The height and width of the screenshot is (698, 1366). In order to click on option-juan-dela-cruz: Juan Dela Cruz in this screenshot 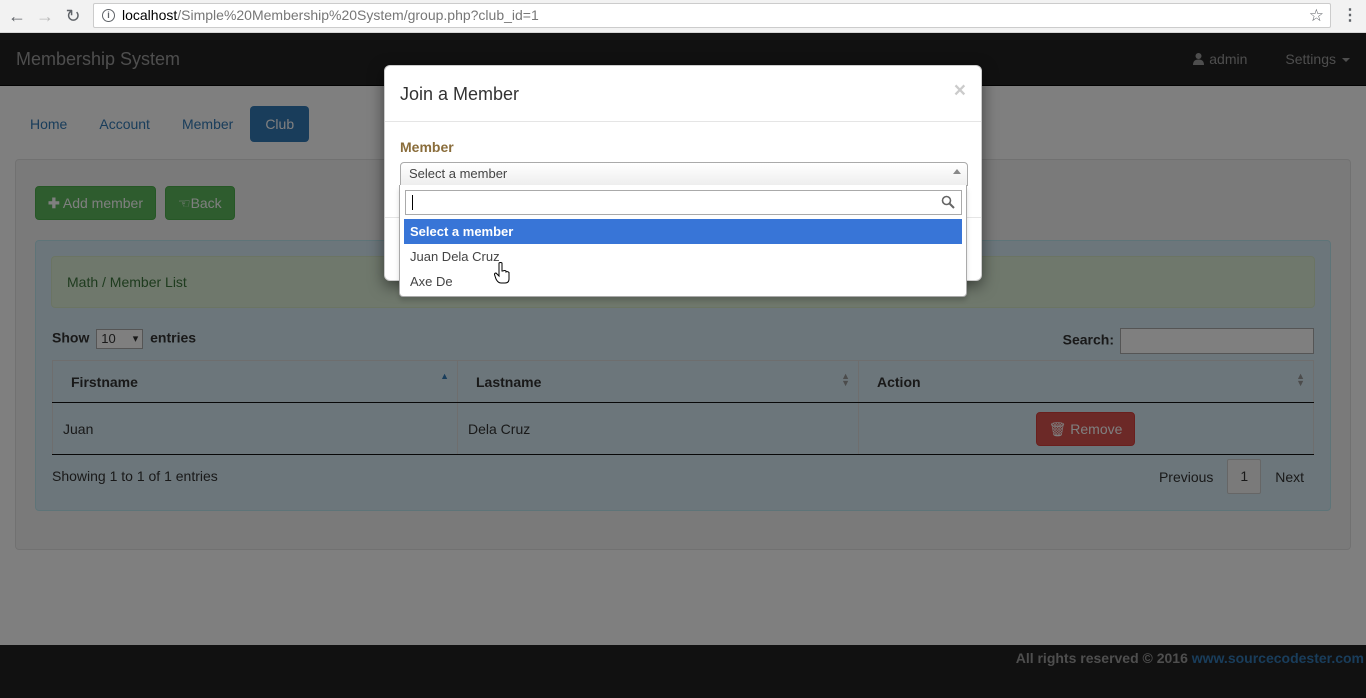, I will do `click(683, 256)`.